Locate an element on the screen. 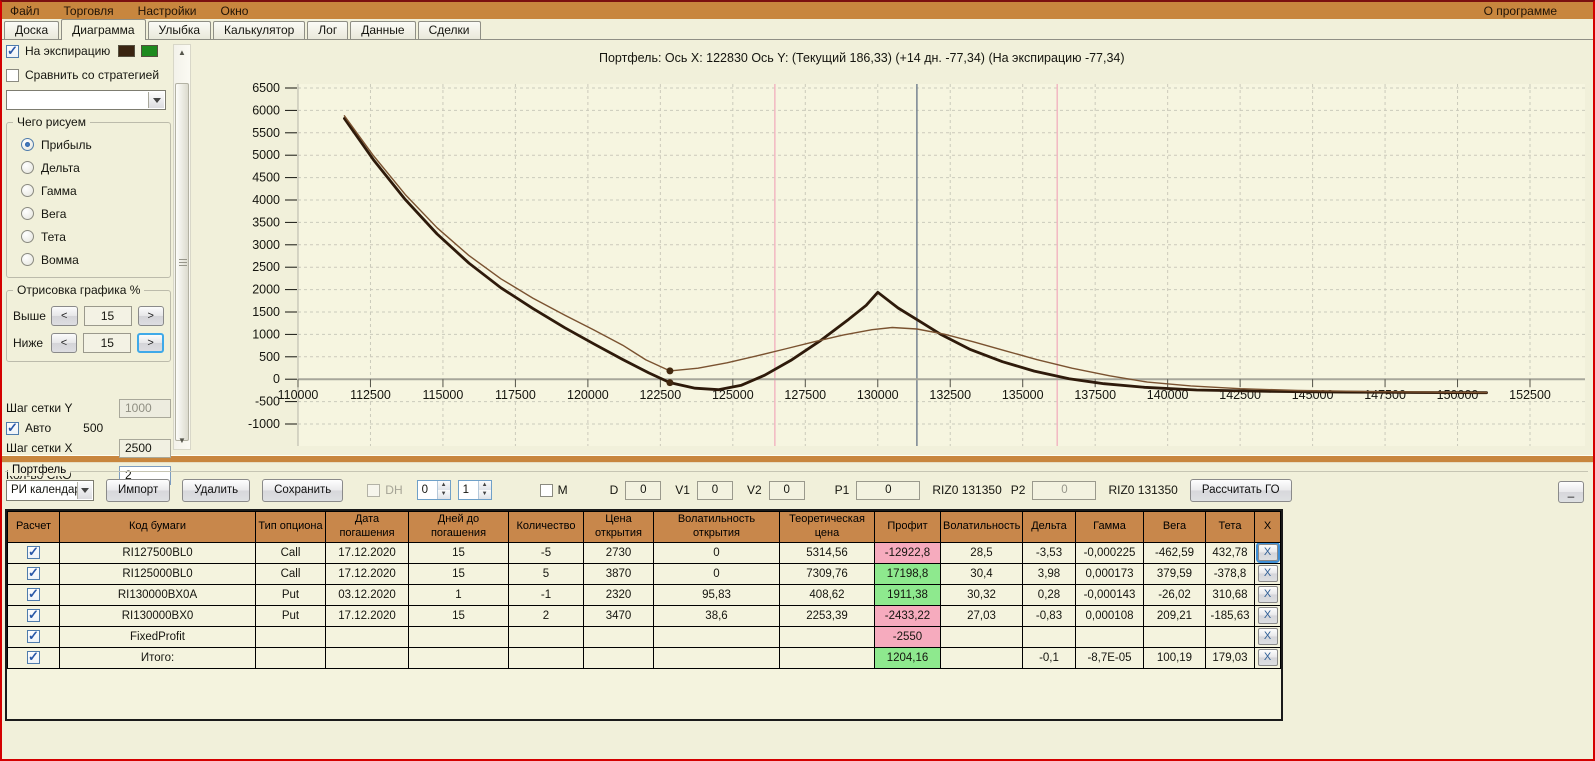 The image size is (1595, 761). grid-step-x-input is located at coordinates (145, 448).